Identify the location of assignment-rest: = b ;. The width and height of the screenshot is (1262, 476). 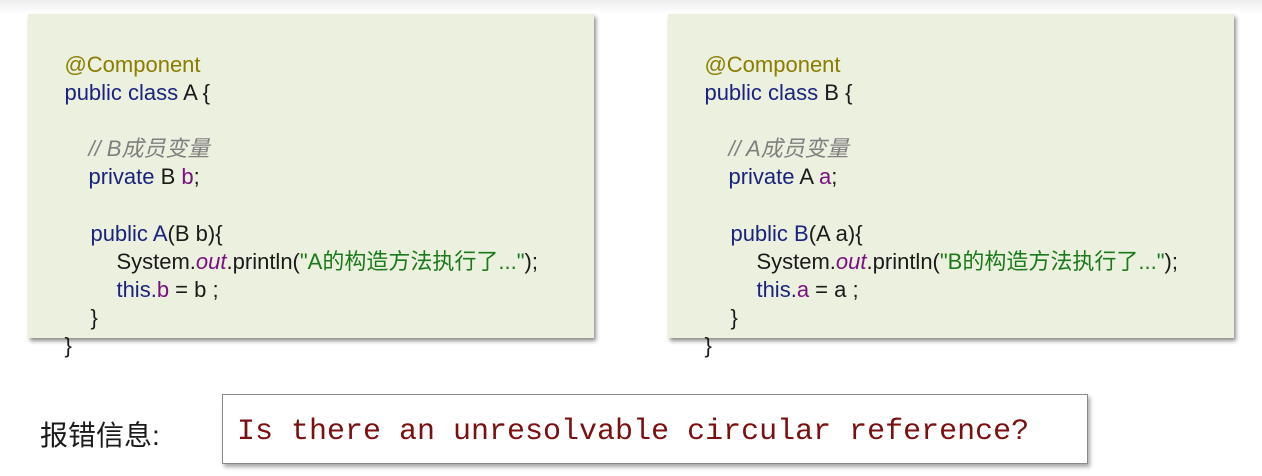
(194, 290).